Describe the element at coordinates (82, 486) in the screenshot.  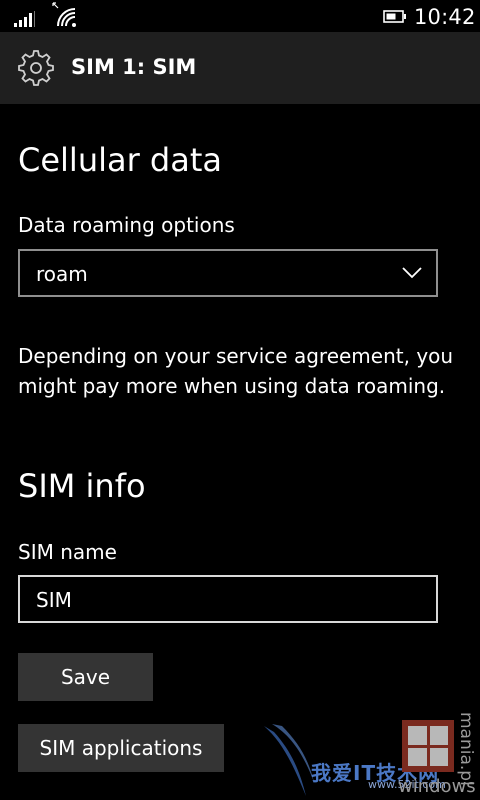
I see `sim-info-heading: SIM info` at that location.